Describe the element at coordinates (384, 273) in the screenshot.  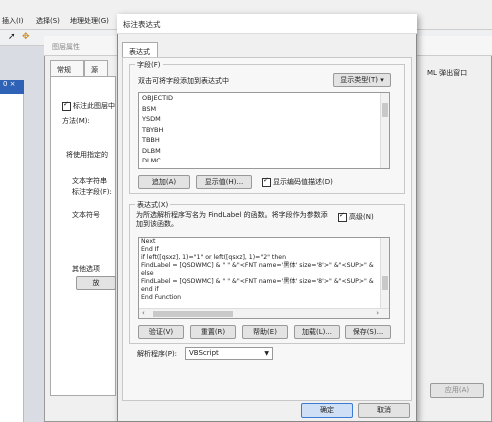
I see `code-vscrollbar` at that location.